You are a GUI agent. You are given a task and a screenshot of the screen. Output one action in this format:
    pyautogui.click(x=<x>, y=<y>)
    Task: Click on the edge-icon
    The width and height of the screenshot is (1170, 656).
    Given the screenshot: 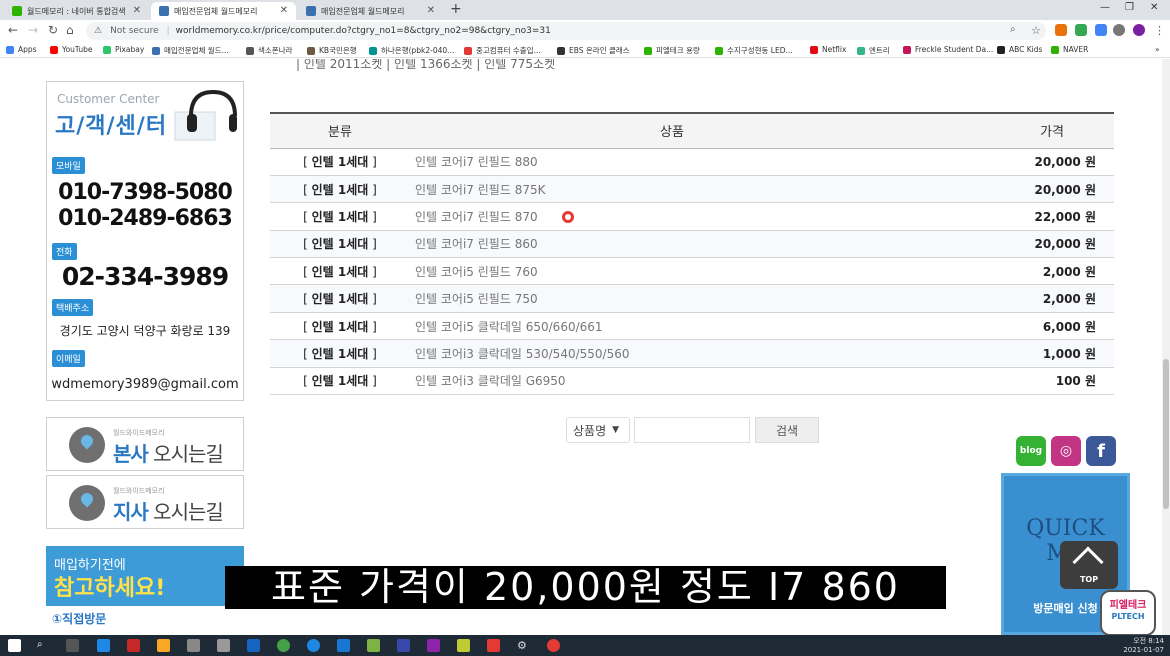 What is the action you would take?
    pyautogui.click(x=343, y=645)
    